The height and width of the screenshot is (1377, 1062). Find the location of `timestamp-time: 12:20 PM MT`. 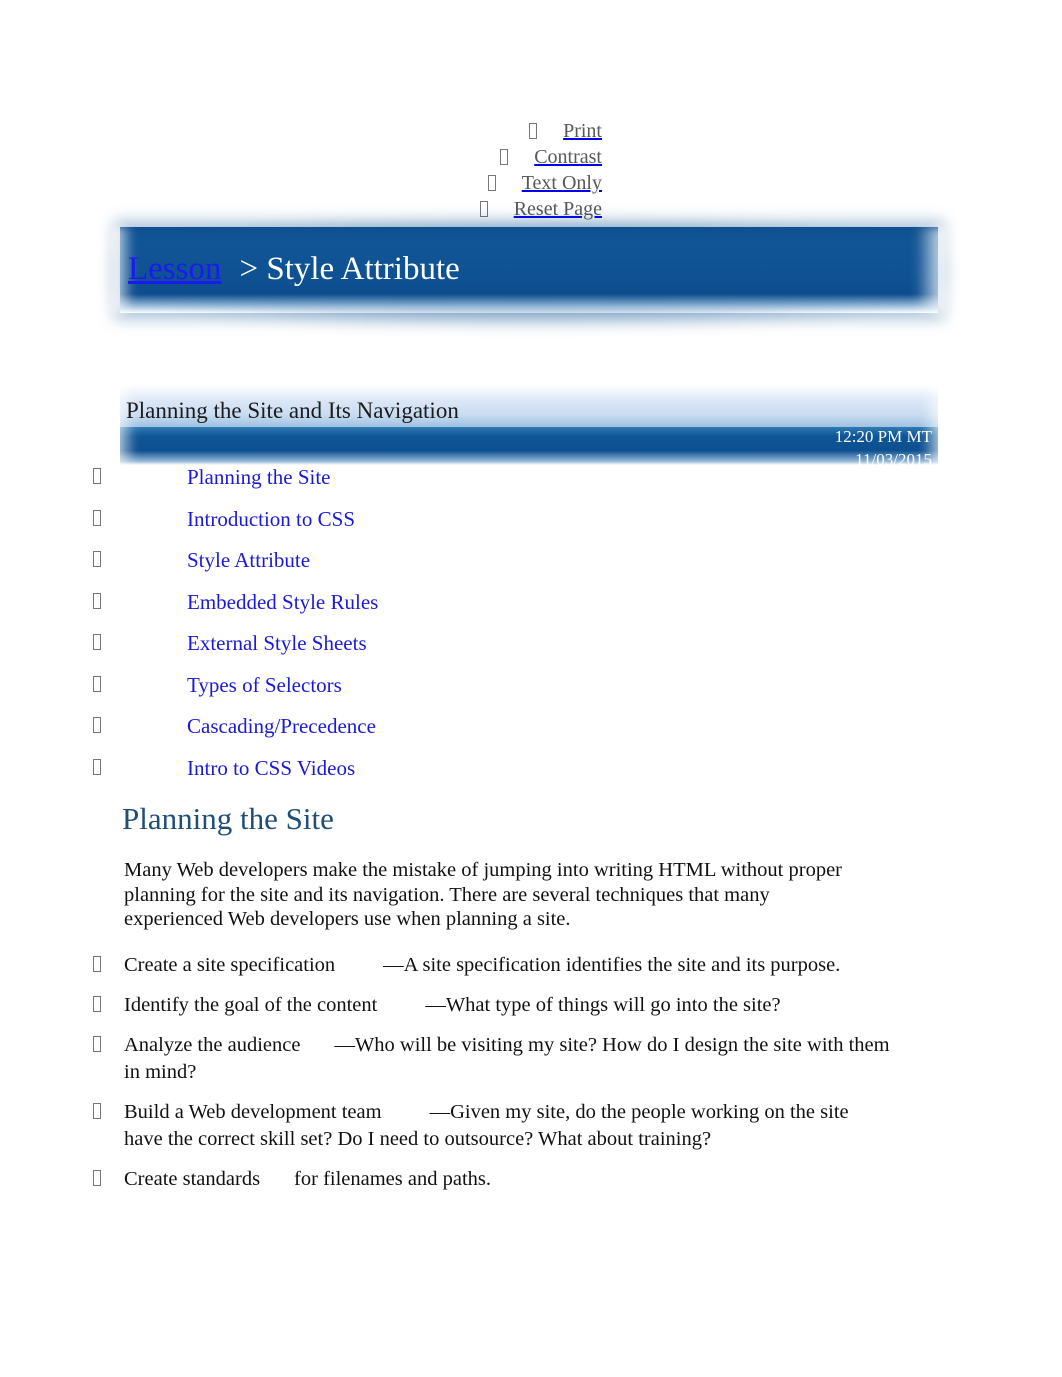

timestamp-time: 12:20 PM MT is located at coordinates (883, 436).